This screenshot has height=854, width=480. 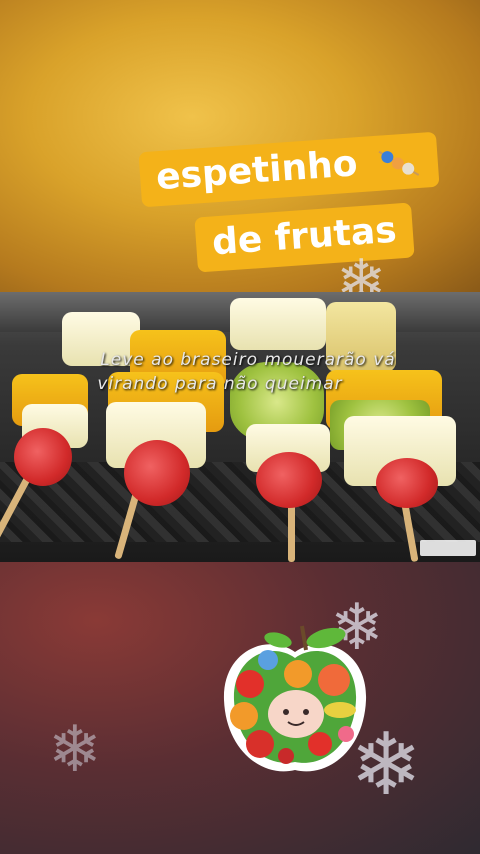 I want to click on caption-line2: virando para não queimar, so click(x=220, y=384).